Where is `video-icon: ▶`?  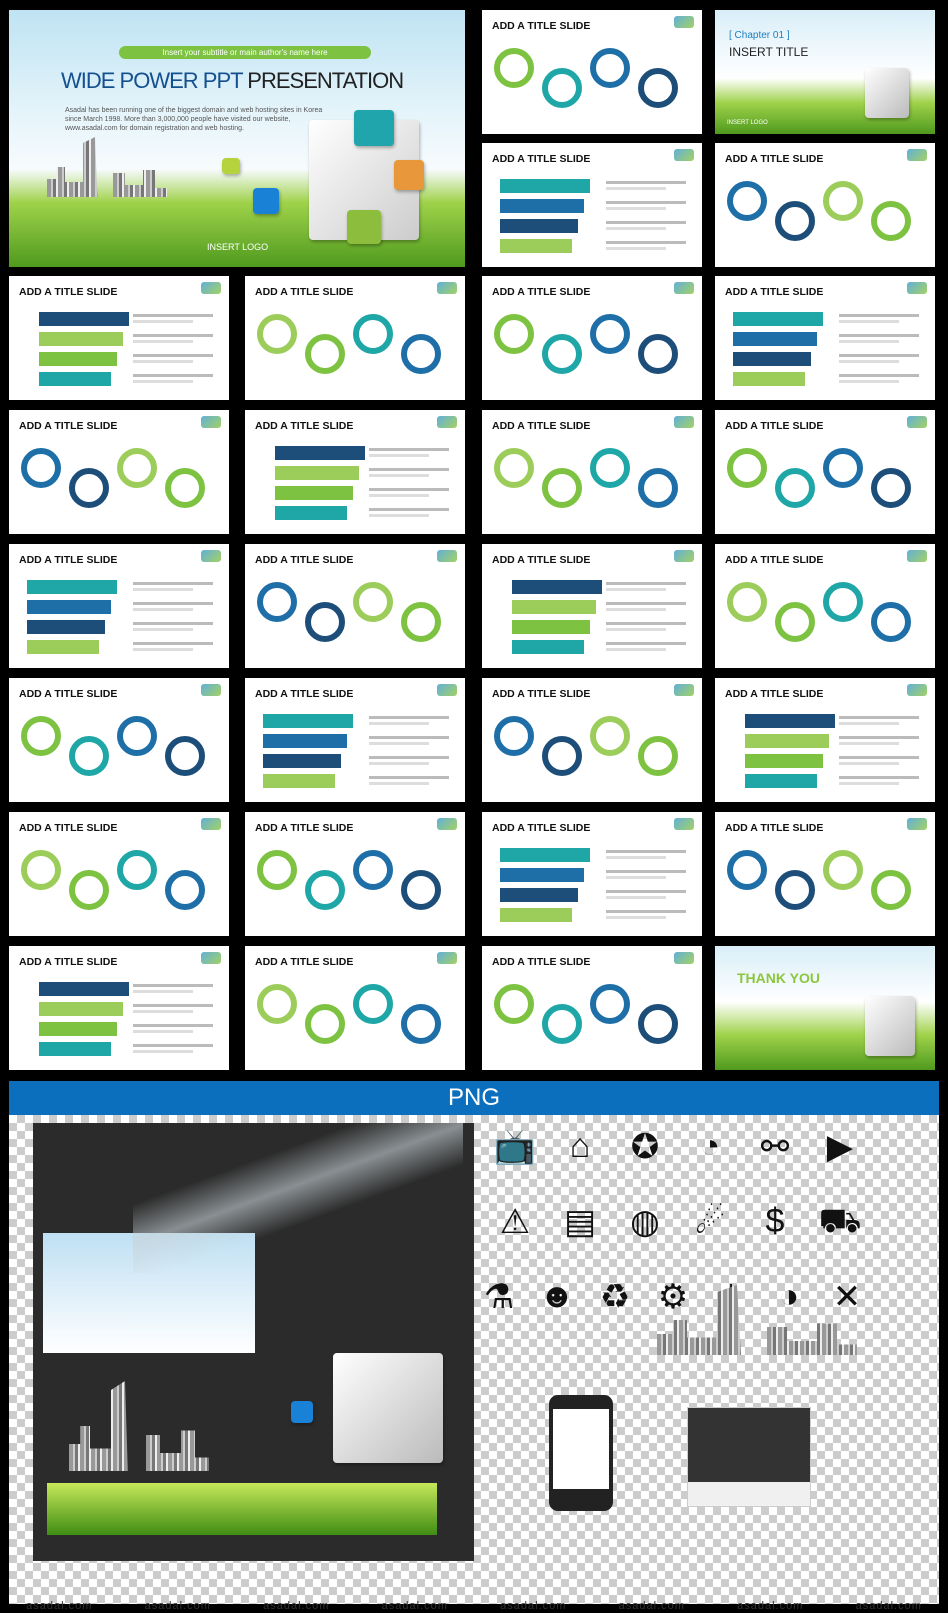
video-icon: ▶ is located at coordinates (840, 1147).